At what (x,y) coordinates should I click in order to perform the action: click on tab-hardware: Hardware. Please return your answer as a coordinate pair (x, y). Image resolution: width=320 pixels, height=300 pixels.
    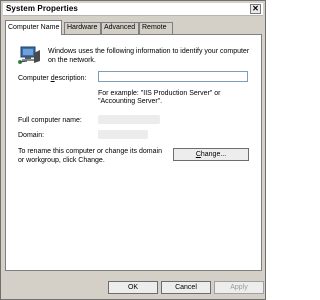
    Looking at the image, I should click on (82, 28).